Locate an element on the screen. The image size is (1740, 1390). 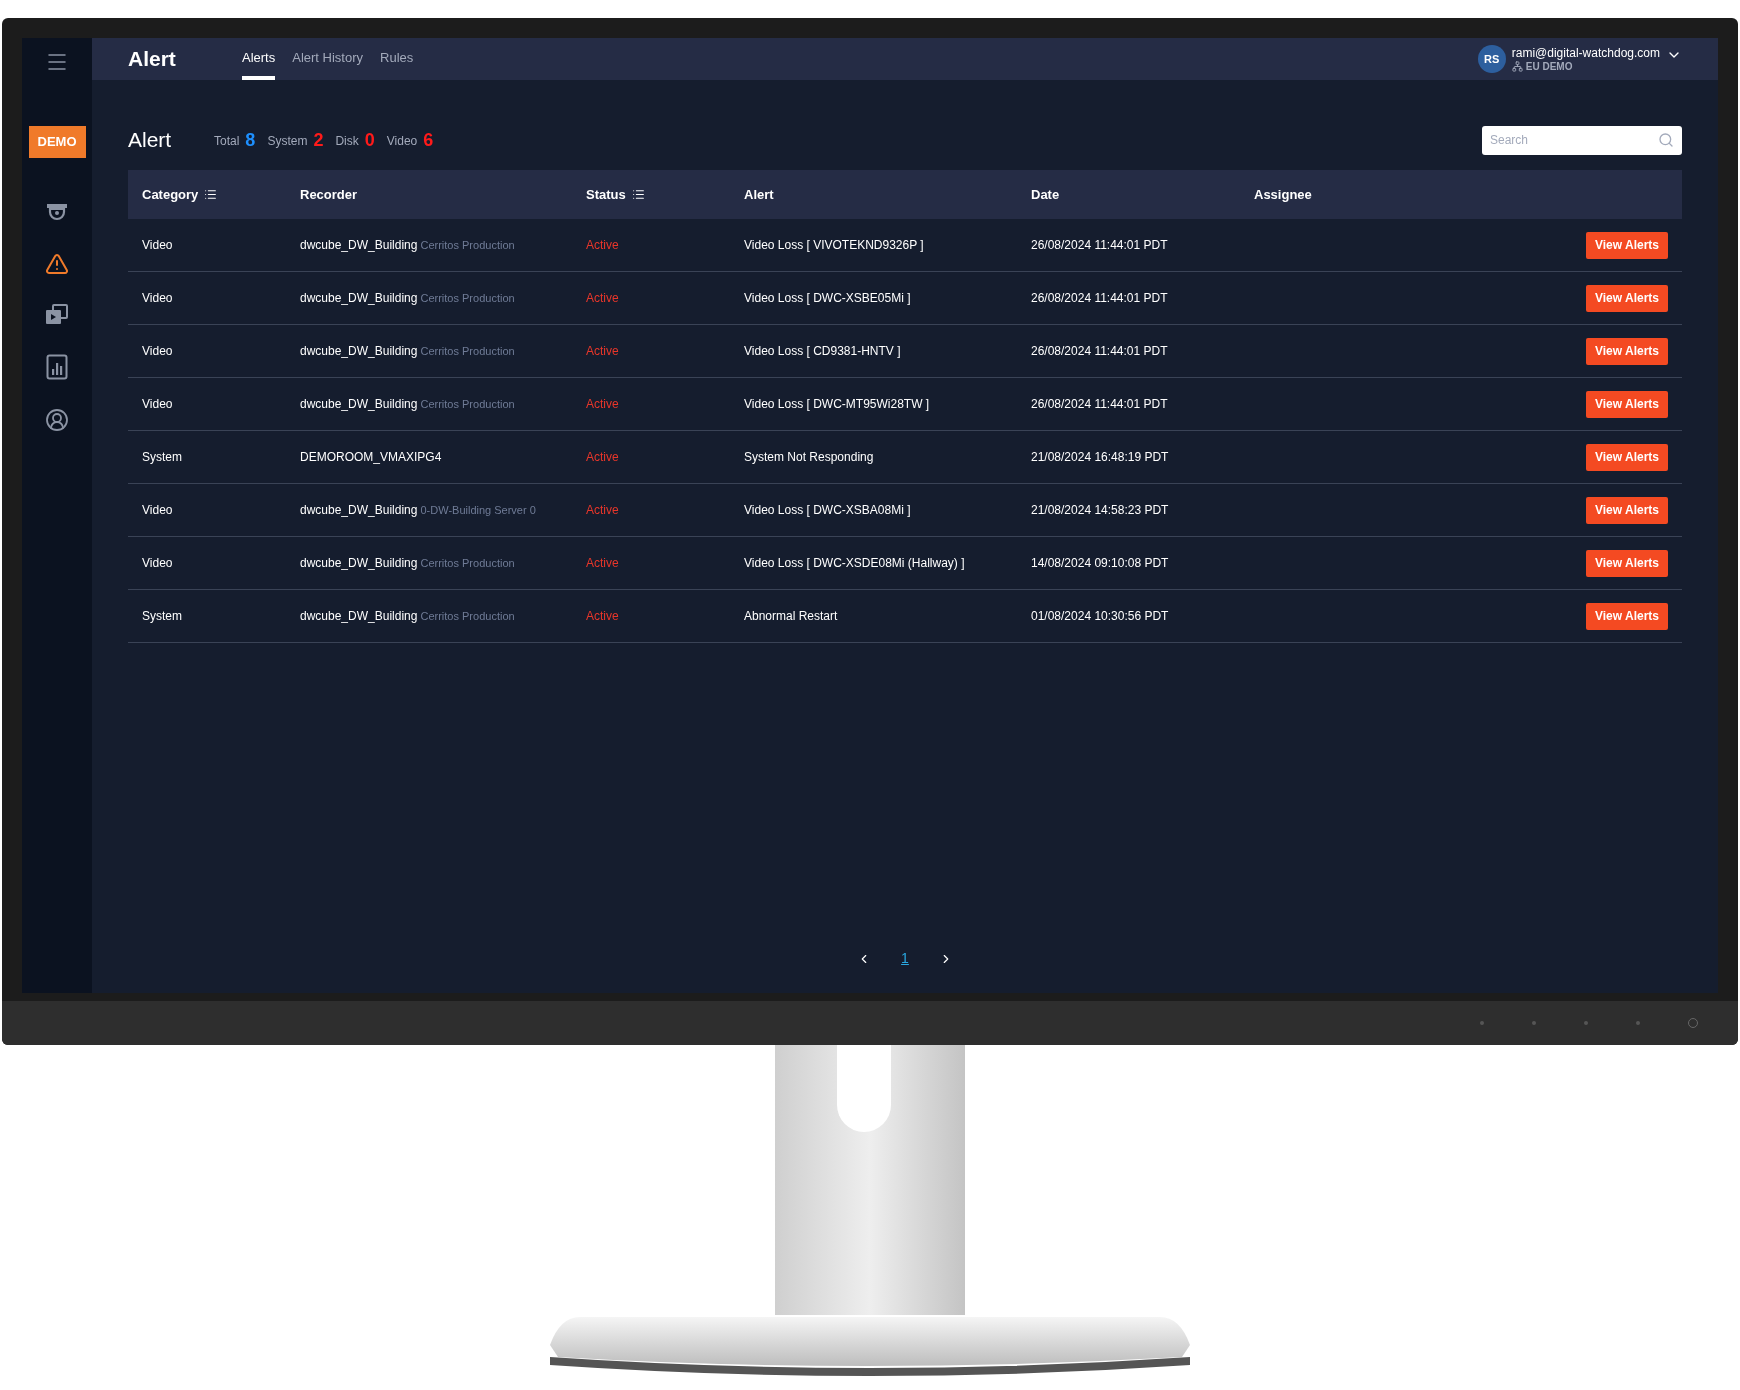
alert-cell-text: System Not Responding is located at coordinates (809, 457).